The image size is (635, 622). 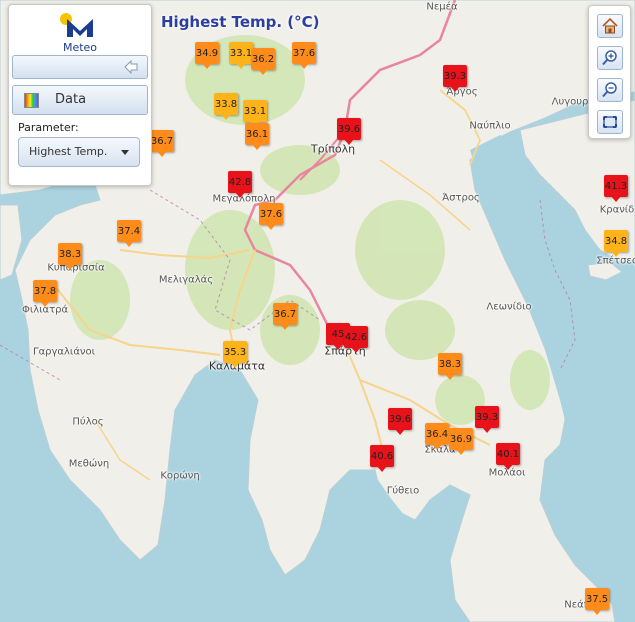 I want to click on place-label: Ναύπλιο, so click(x=490, y=126).